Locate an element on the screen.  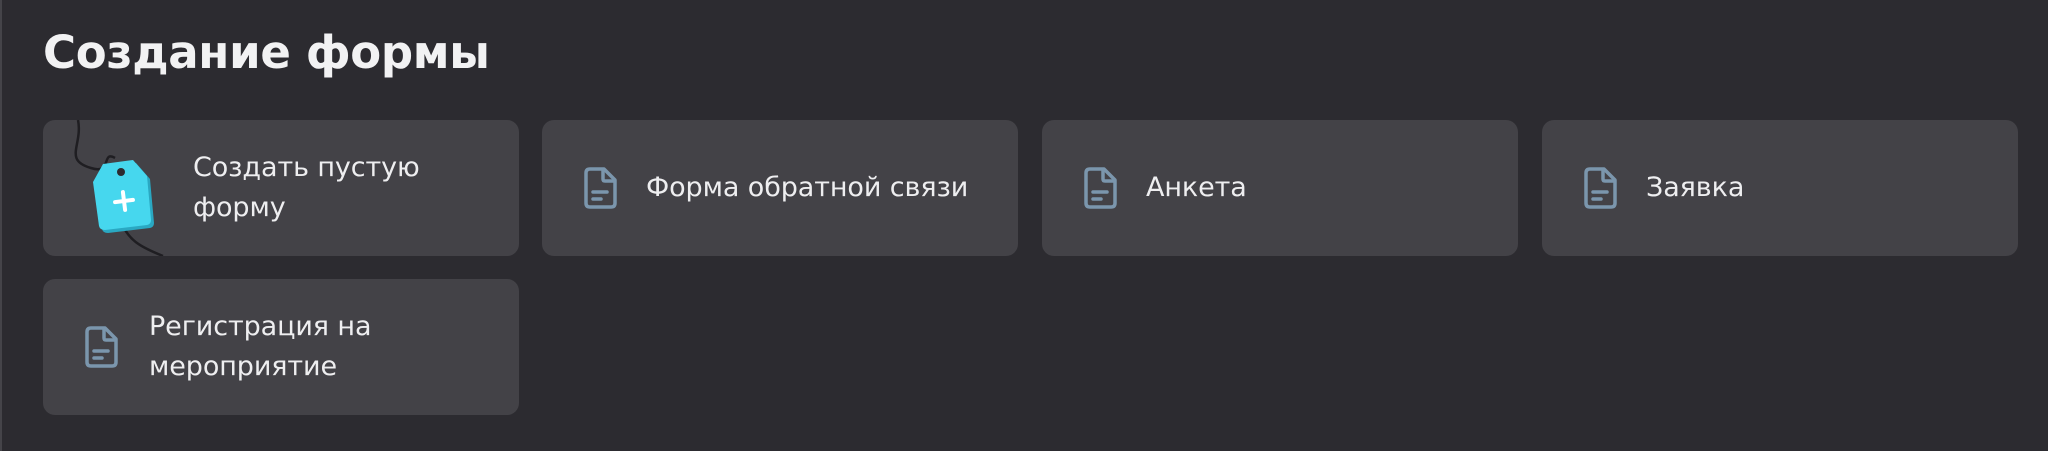
template-event-registration-card: Регистрация на мероприятие is located at coordinates (281, 347).